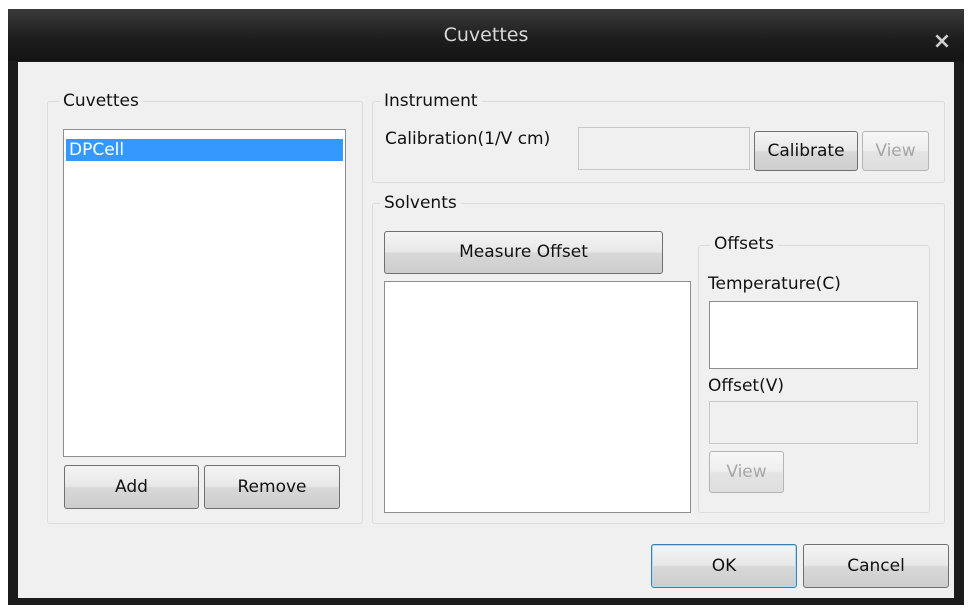  I want to click on calibration-field, so click(664, 148).